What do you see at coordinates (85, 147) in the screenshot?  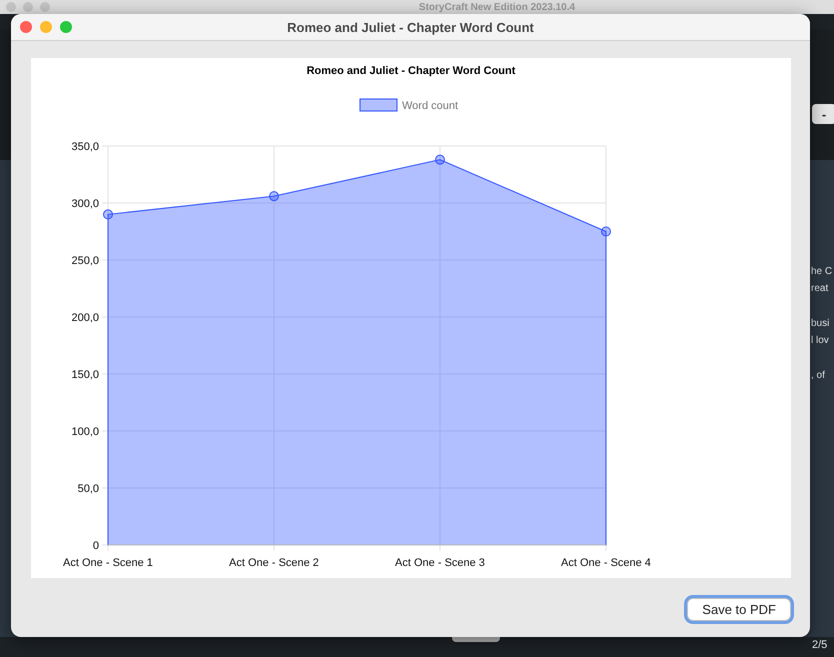 I see `y-tick-label: 350,0` at bounding box center [85, 147].